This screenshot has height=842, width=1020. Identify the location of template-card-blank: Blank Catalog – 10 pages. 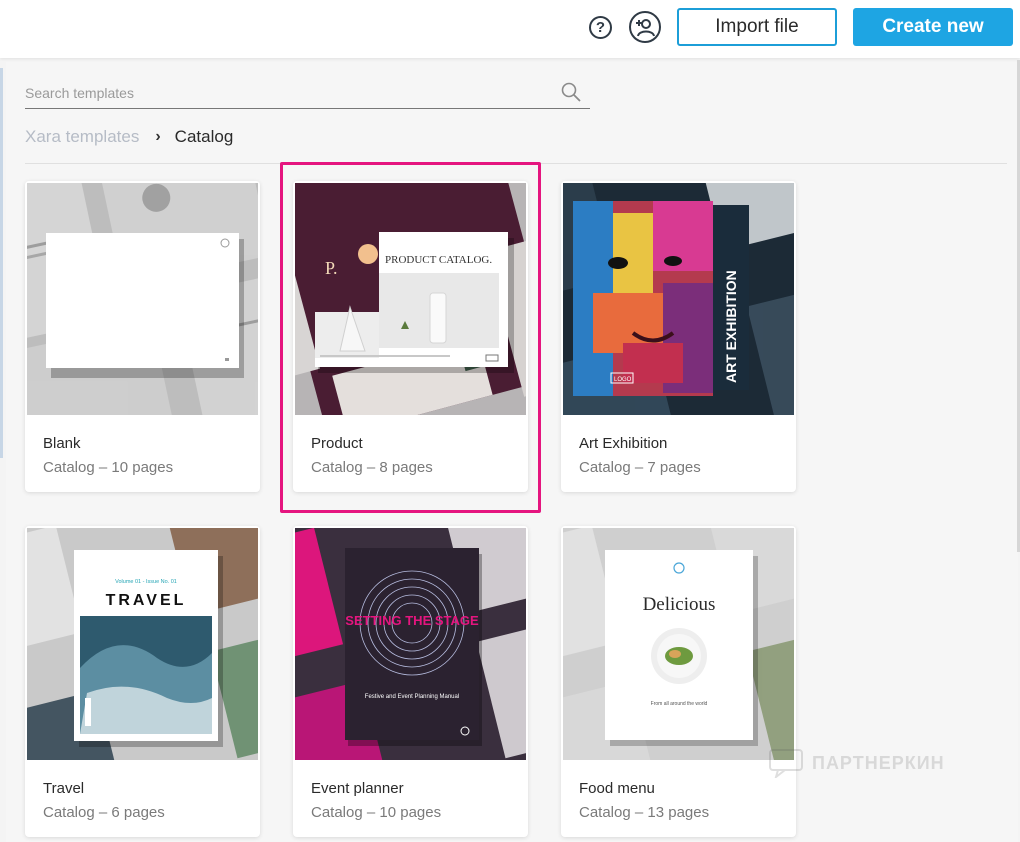
(142, 336).